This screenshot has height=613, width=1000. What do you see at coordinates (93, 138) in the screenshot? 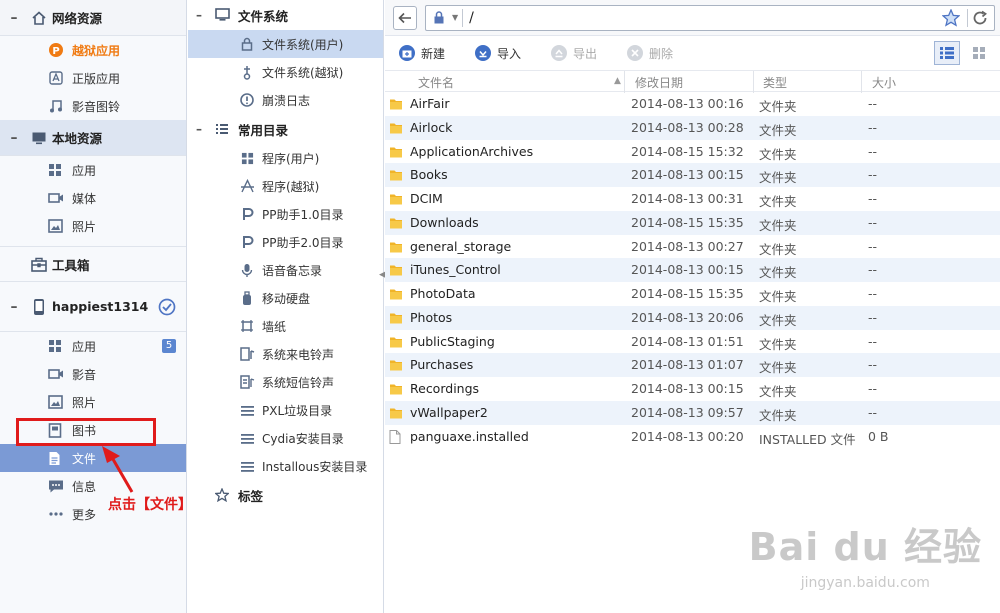
I see `sidebar-section-local: – 本地资源` at bounding box center [93, 138].